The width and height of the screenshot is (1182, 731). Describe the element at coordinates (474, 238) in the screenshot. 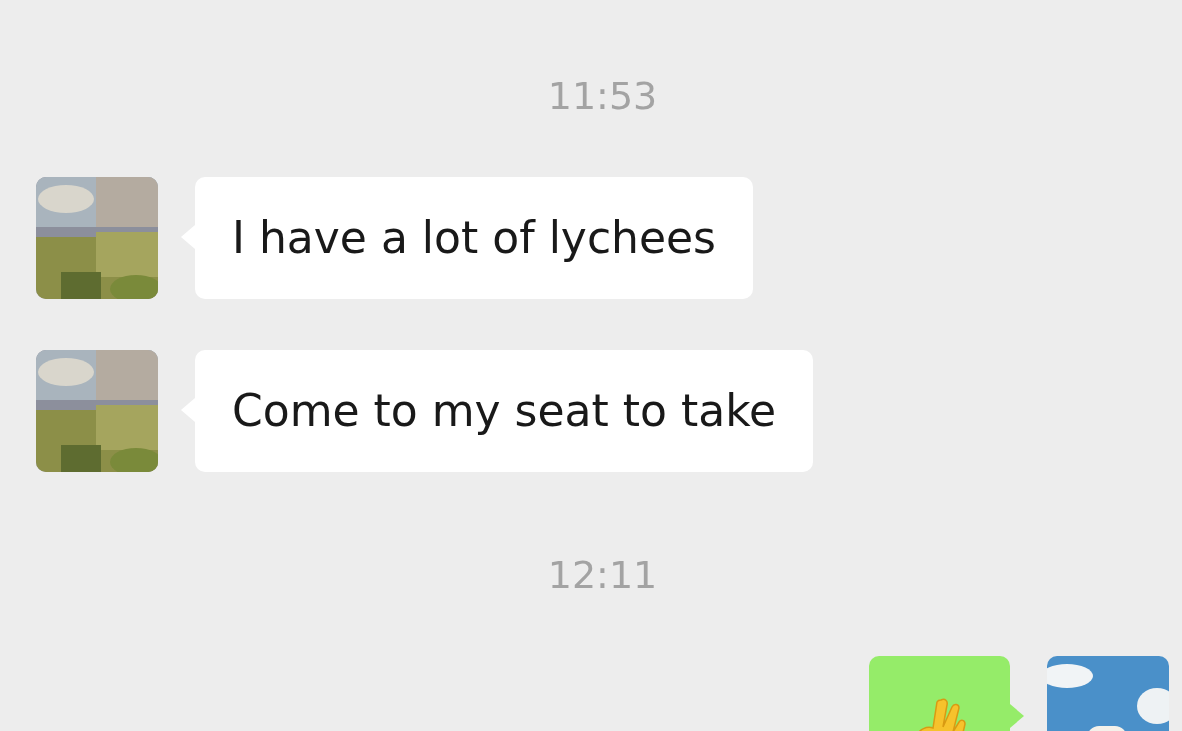

I see `message-text: I have a lot of lychees` at that location.